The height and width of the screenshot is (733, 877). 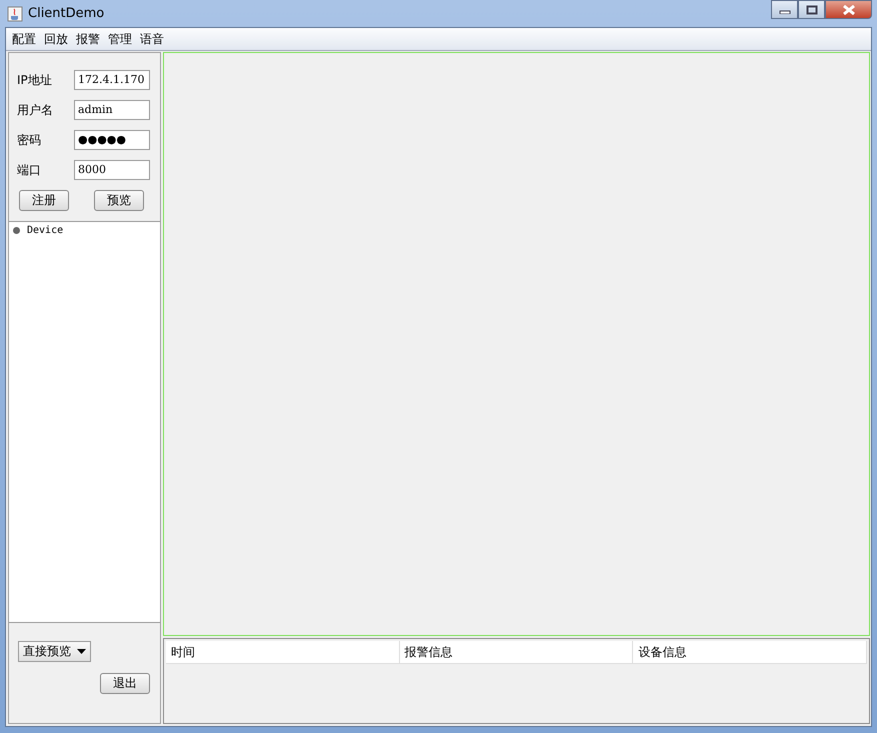 What do you see at coordinates (15, 14) in the screenshot?
I see `java-cup-icon` at bounding box center [15, 14].